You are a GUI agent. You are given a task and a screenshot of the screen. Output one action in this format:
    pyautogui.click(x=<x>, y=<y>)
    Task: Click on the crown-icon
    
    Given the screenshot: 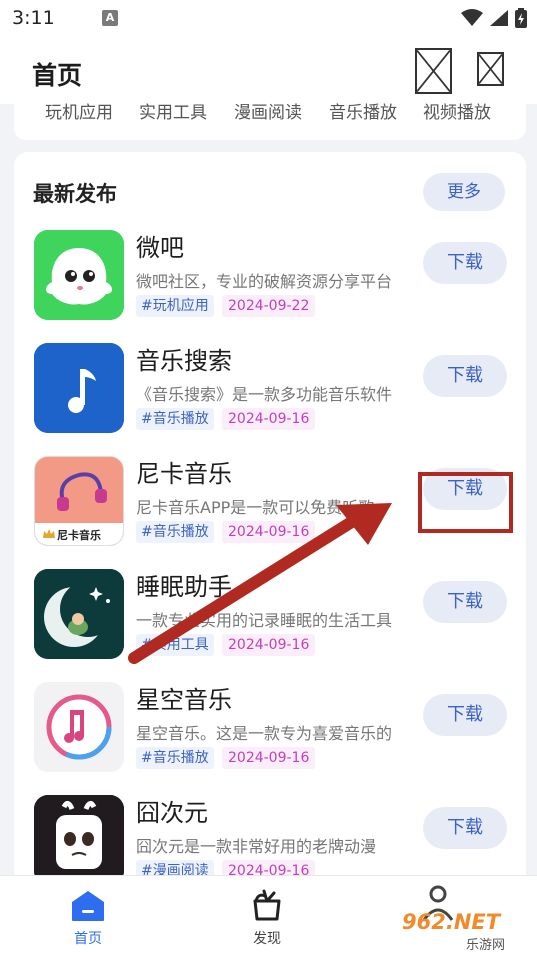 What is the action you would take?
    pyautogui.click(x=49, y=533)
    